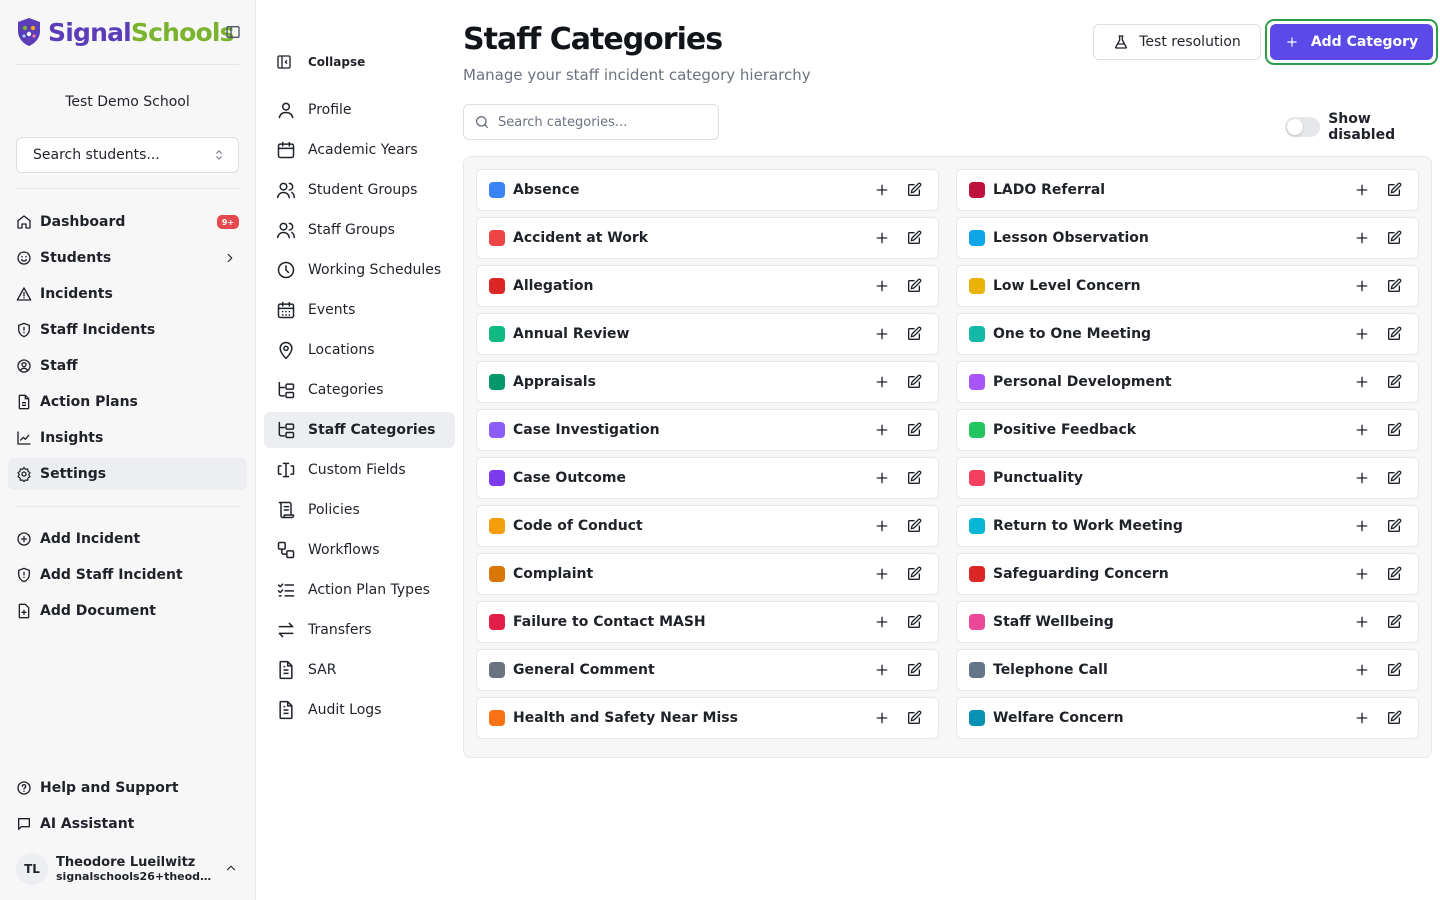  What do you see at coordinates (359, 470) in the screenshot?
I see `settings-item-custom-fields: Custom Fields` at bounding box center [359, 470].